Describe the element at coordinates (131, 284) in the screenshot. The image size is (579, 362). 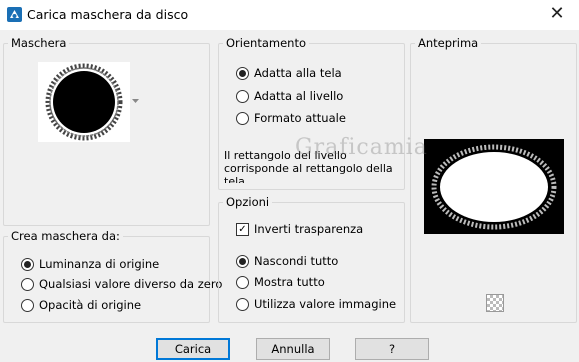
I see `radio-label: Qualsiasi valore diverso da zero` at that location.